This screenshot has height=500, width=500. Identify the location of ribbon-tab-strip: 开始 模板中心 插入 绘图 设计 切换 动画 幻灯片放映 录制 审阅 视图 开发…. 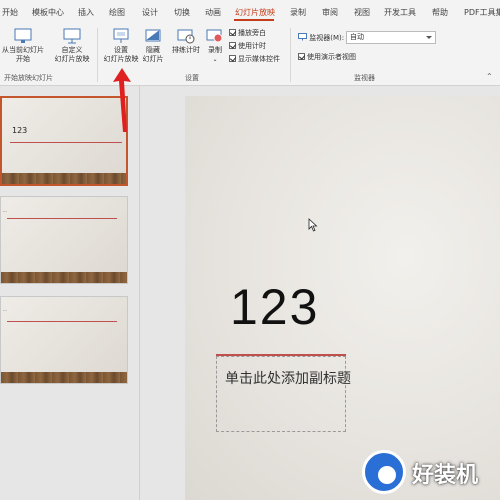
(250, 12).